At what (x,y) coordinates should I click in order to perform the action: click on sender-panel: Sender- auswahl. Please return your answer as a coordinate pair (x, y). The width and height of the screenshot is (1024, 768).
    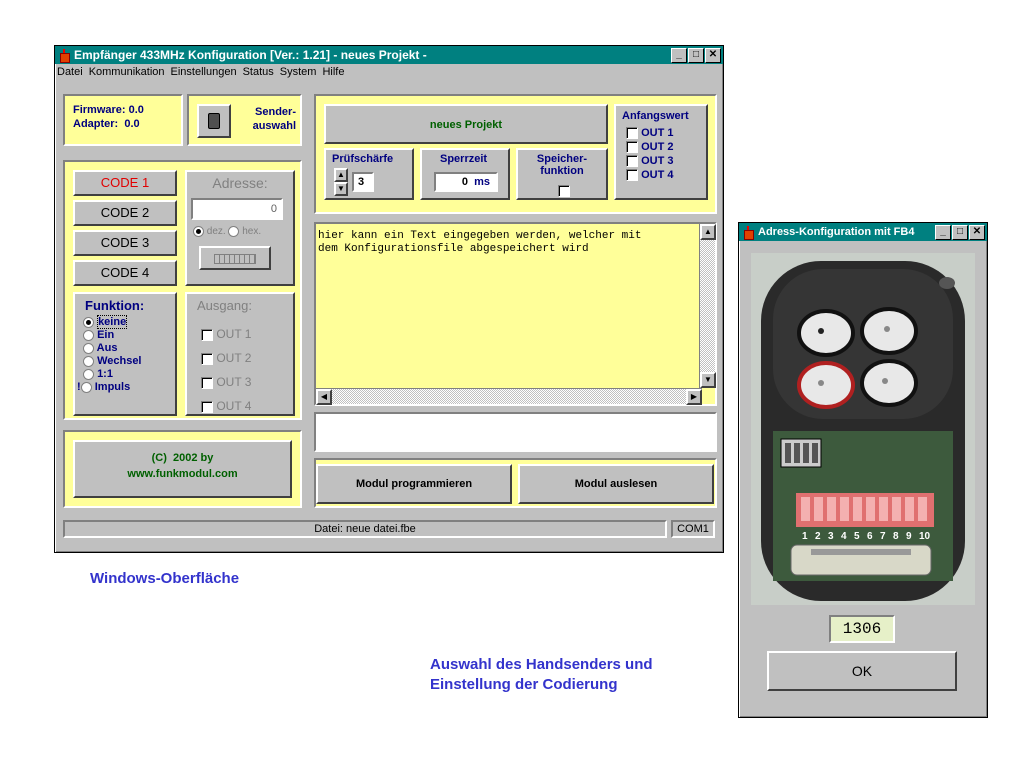
    Looking at the image, I should click on (244, 120).